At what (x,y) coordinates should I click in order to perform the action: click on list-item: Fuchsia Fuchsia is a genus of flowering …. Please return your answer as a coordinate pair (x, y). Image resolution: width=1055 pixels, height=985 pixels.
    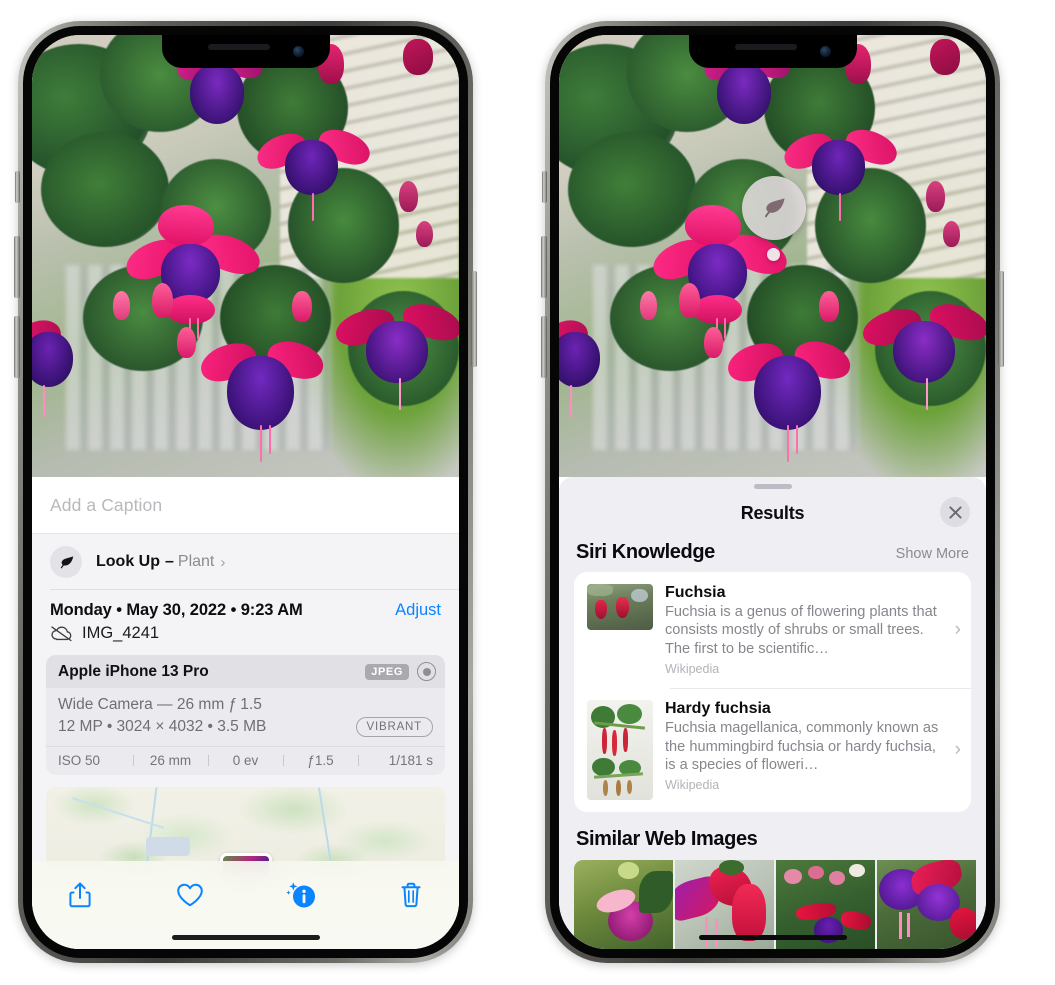
    Looking at the image, I should click on (772, 630).